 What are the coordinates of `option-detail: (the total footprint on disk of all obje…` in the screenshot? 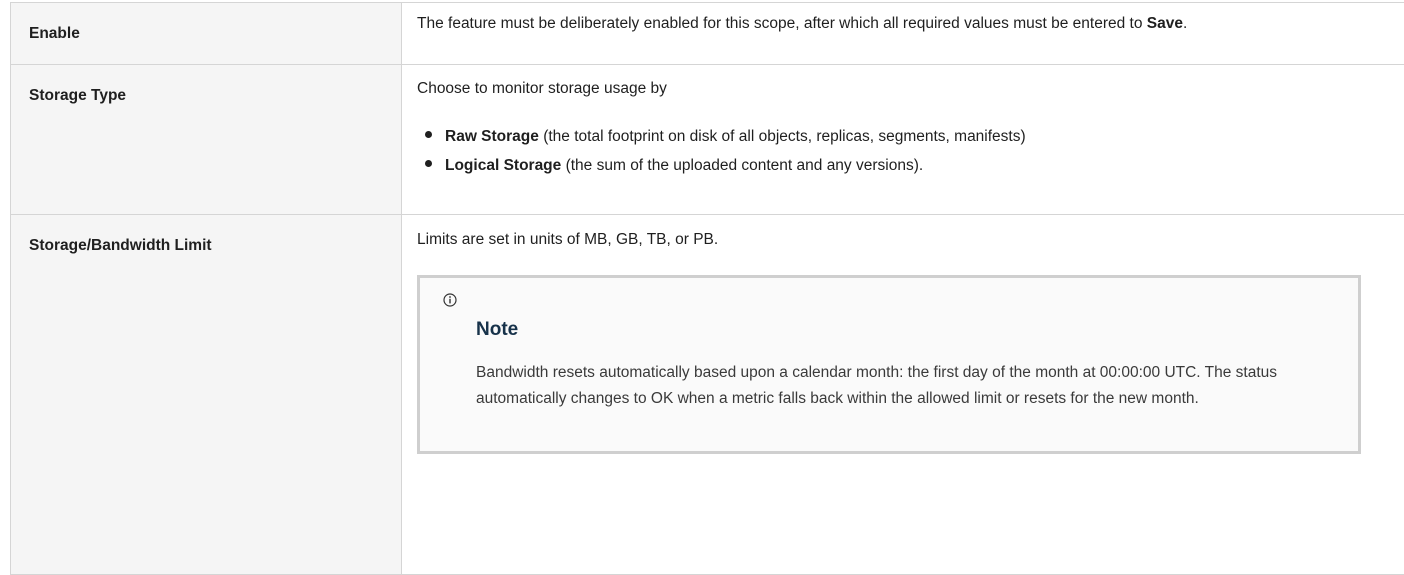 It's located at (782, 136).